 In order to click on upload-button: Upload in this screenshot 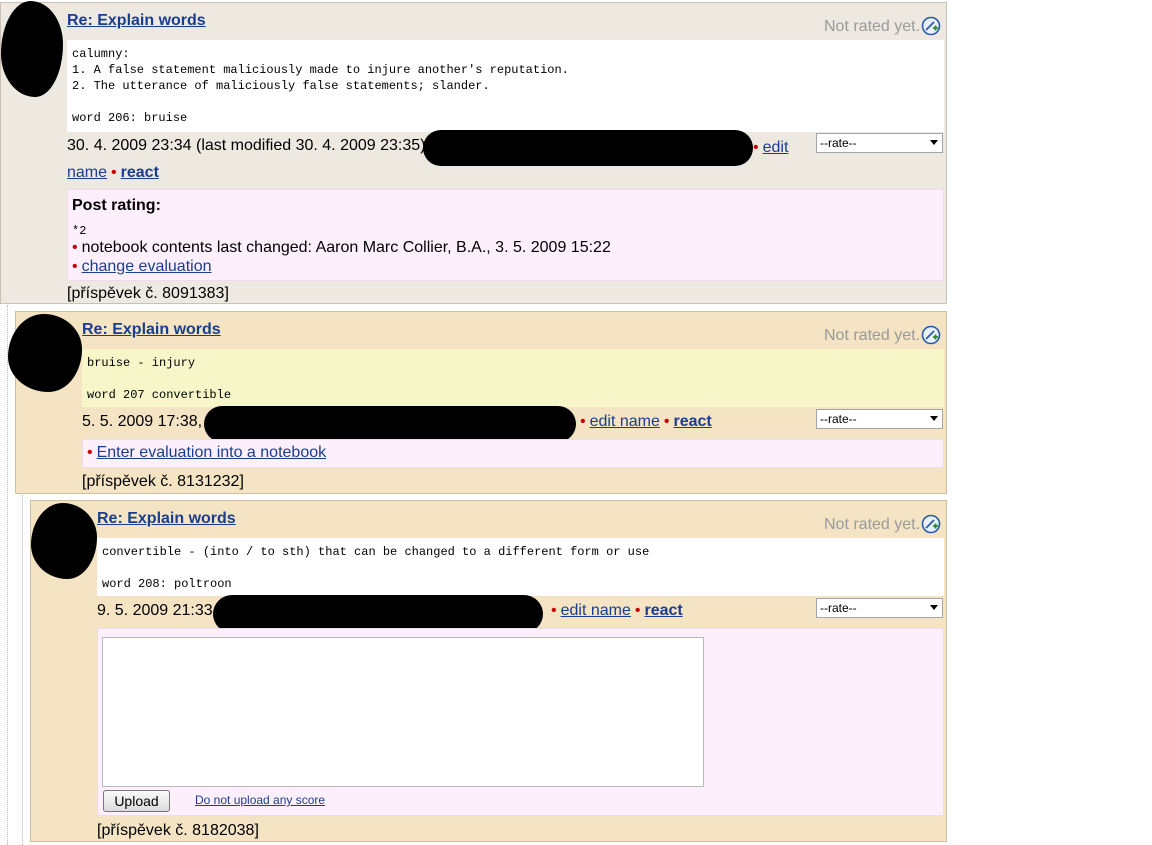, I will do `click(136, 801)`.